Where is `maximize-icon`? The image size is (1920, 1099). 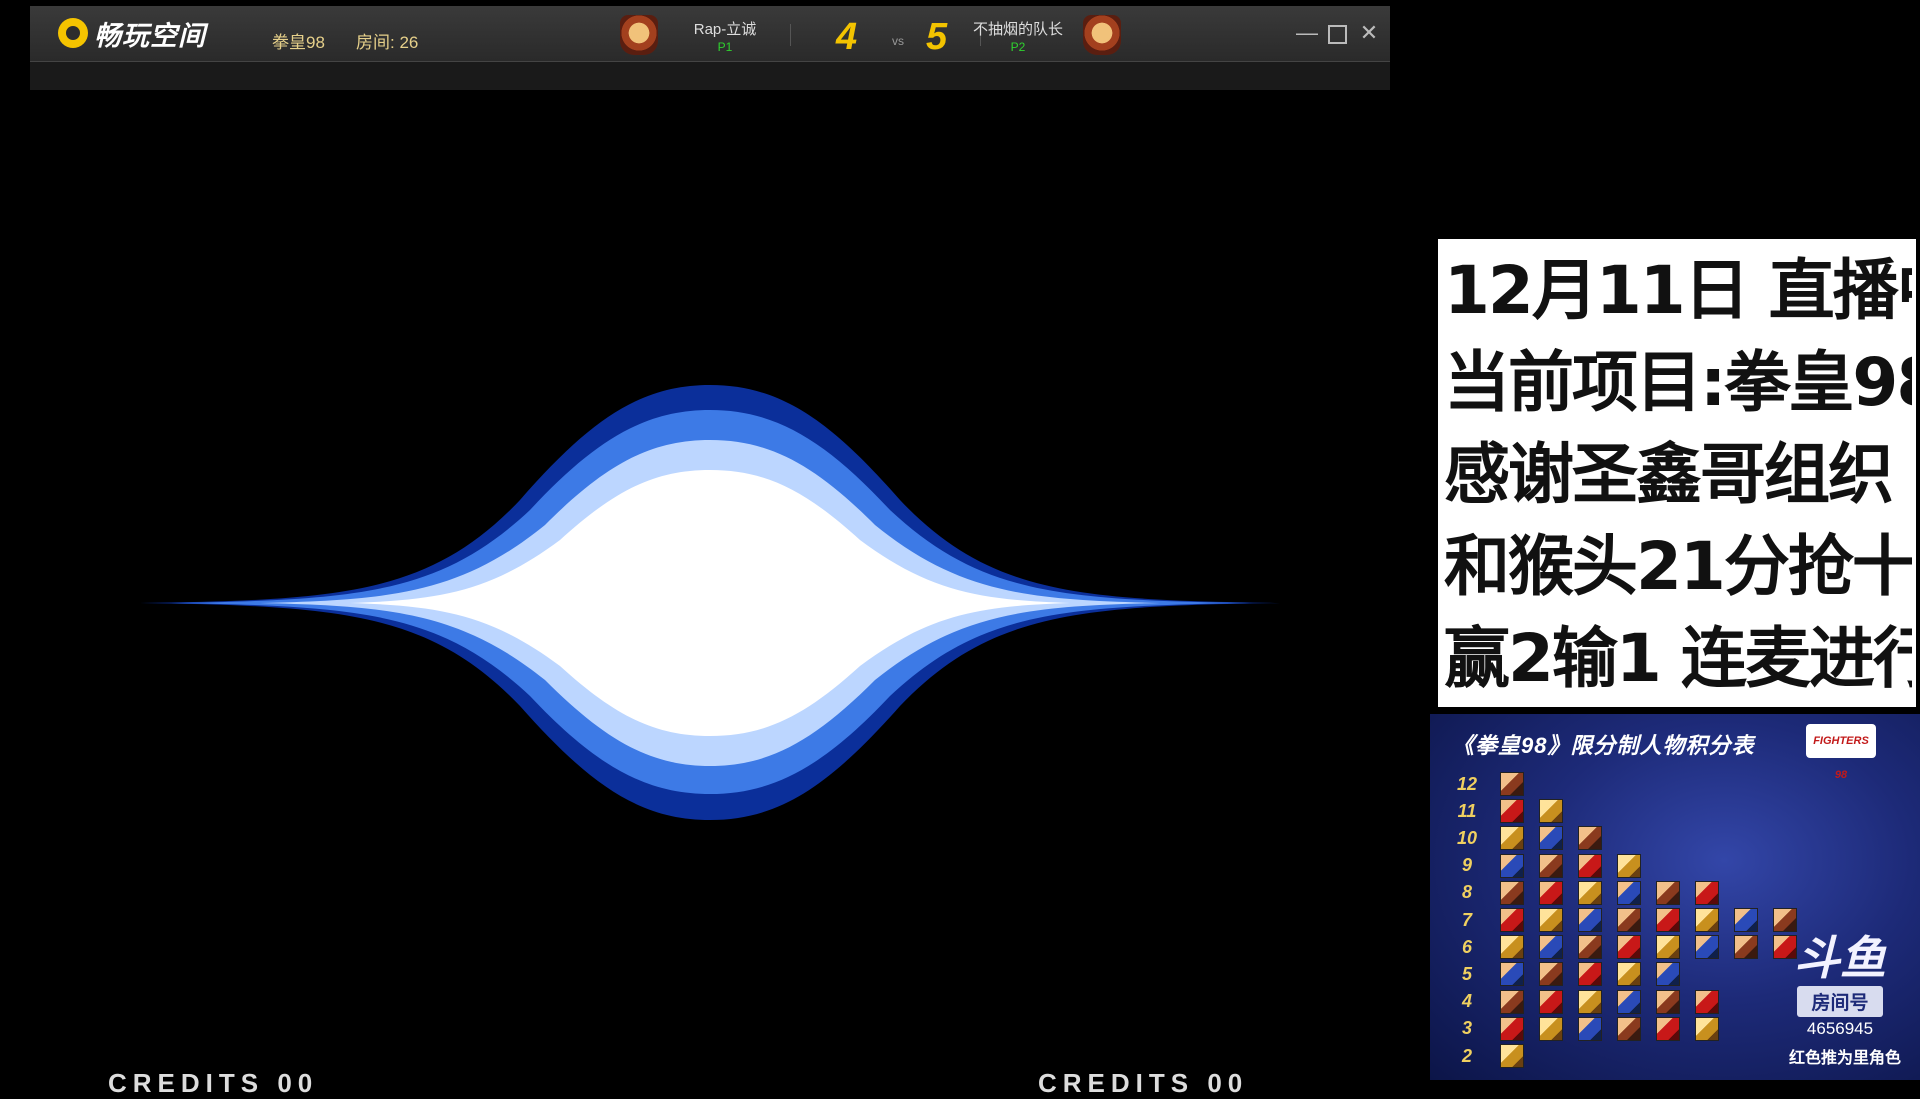
maximize-icon is located at coordinates (1337, 34).